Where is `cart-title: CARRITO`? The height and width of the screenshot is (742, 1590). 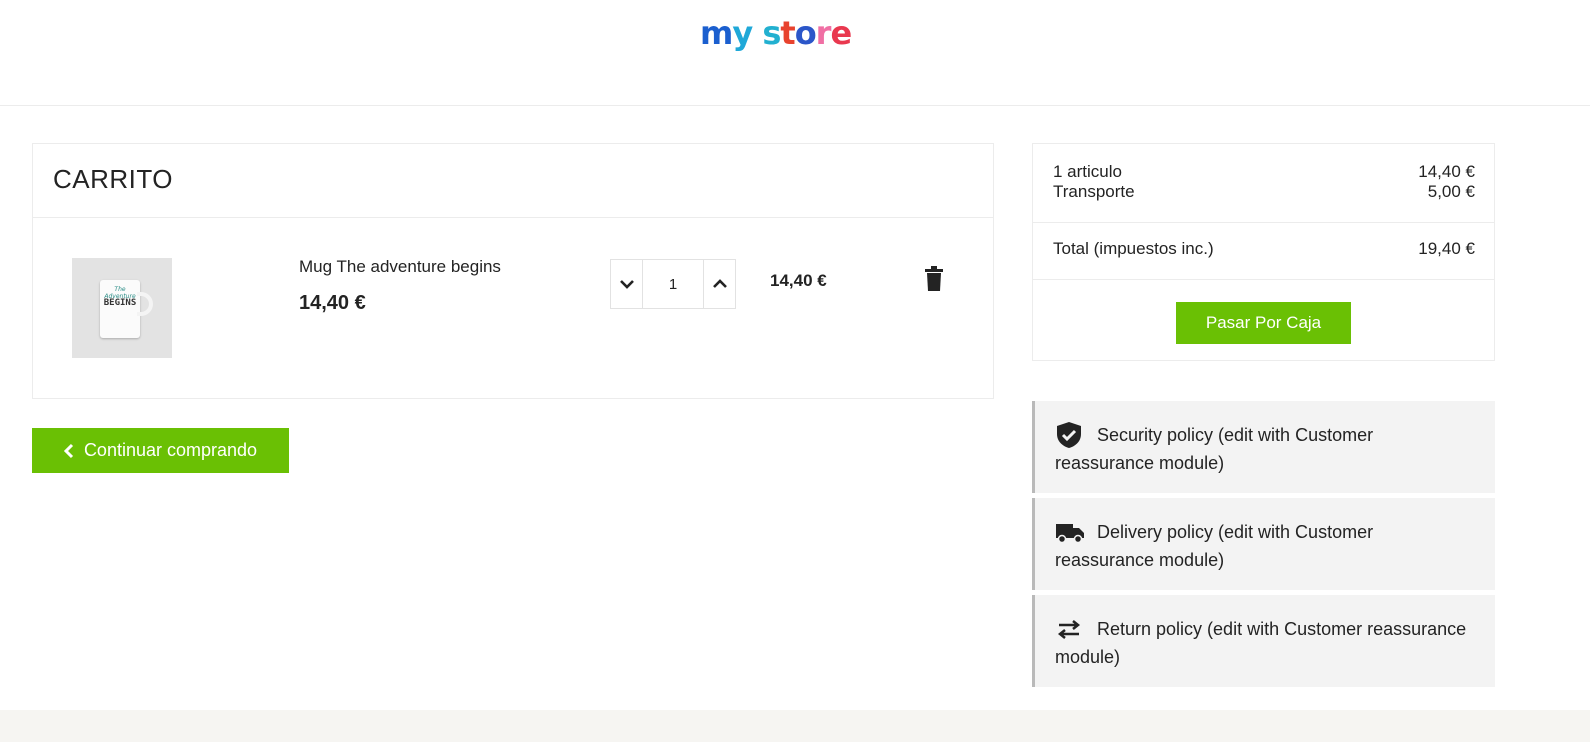 cart-title: CARRITO is located at coordinates (113, 179).